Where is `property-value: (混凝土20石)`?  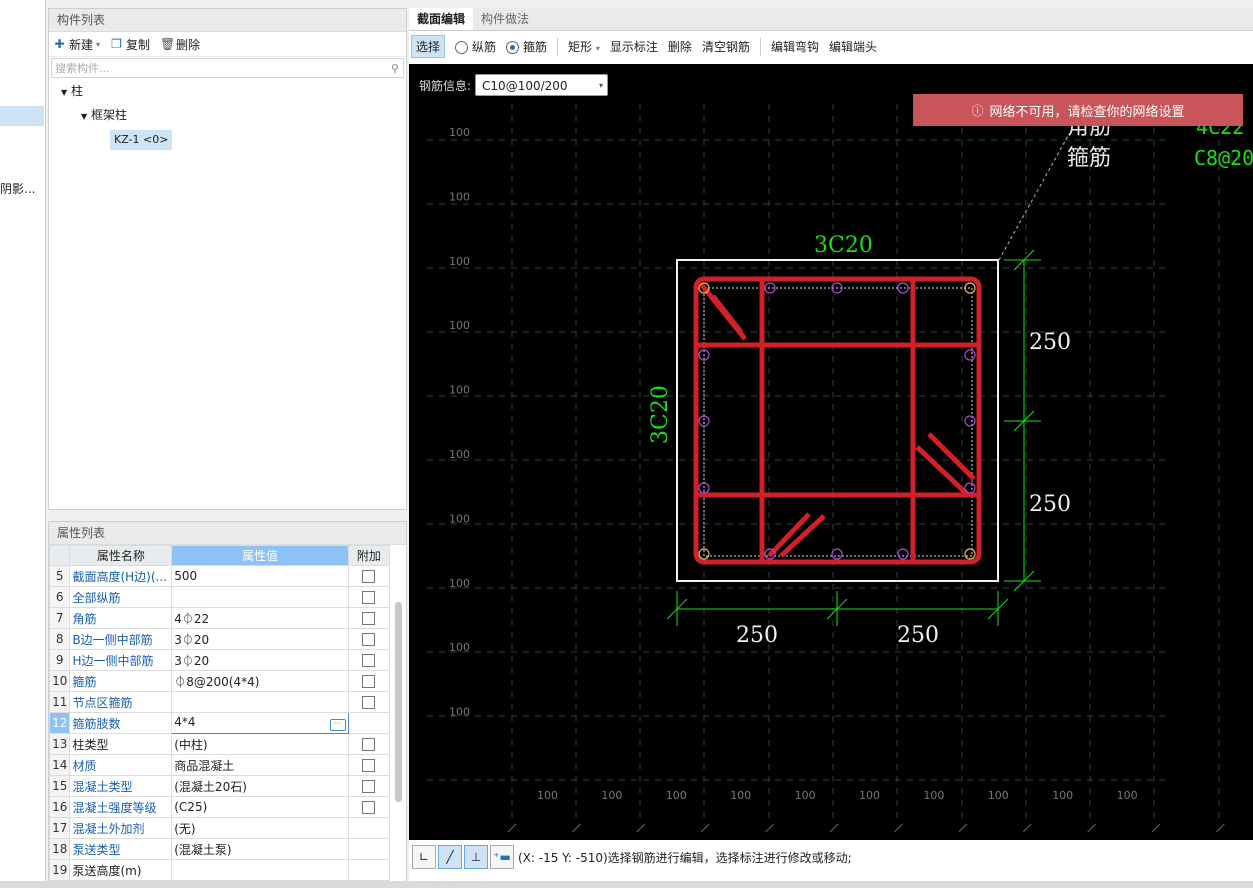
property-value: (混凝土20石) is located at coordinates (260, 786).